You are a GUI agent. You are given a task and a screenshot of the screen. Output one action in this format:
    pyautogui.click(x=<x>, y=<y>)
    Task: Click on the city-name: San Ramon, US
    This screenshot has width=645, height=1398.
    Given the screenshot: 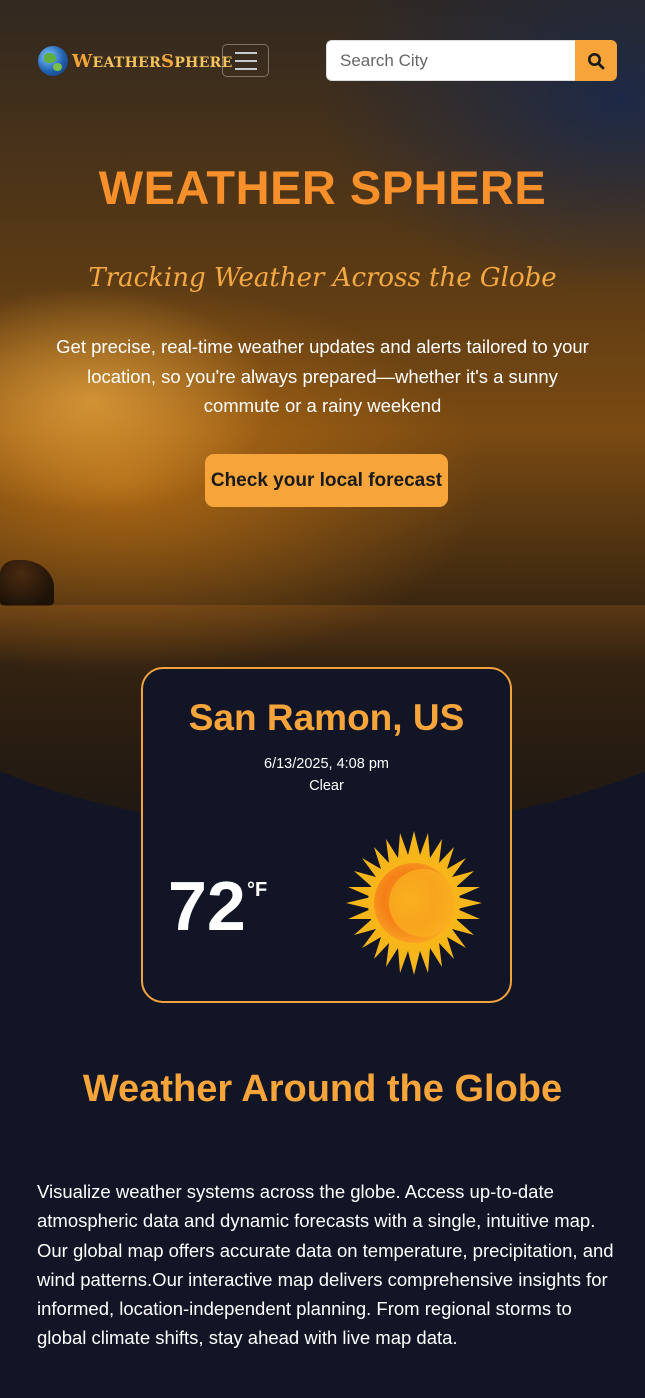 What is the action you would take?
    pyautogui.click(x=326, y=717)
    